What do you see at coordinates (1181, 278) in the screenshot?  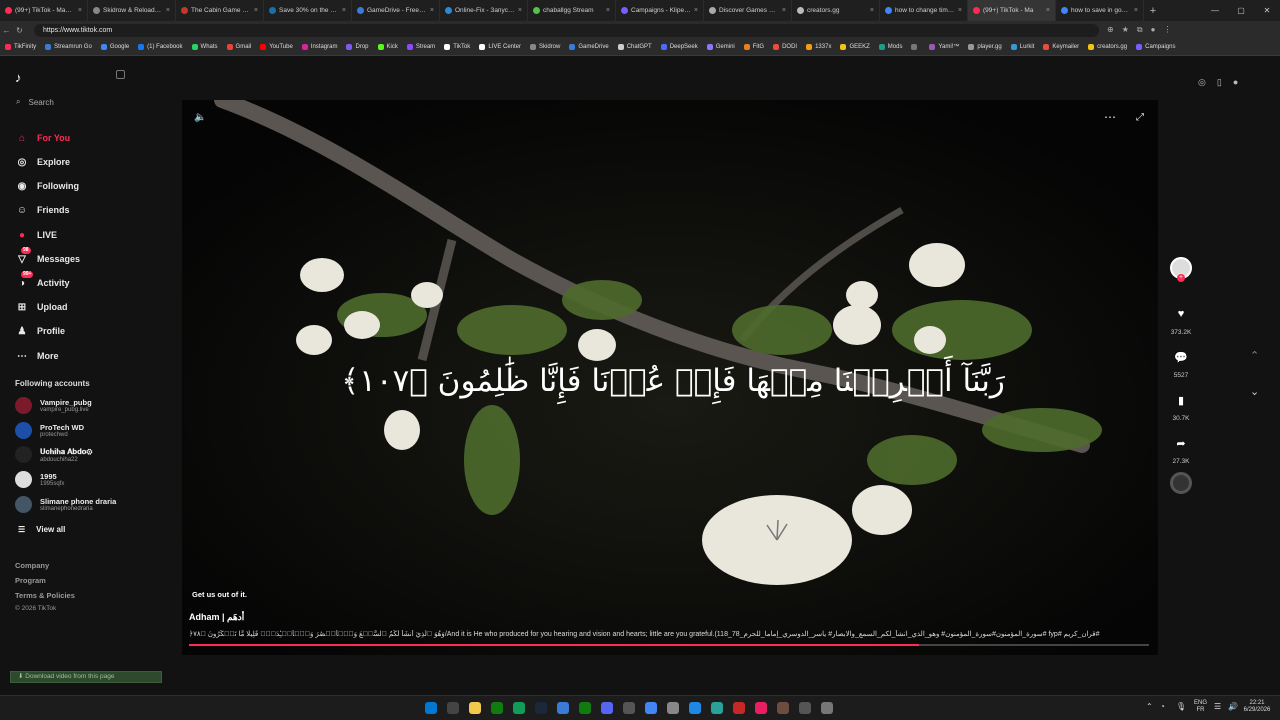 I see `follow-plus-icon: +` at bounding box center [1181, 278].